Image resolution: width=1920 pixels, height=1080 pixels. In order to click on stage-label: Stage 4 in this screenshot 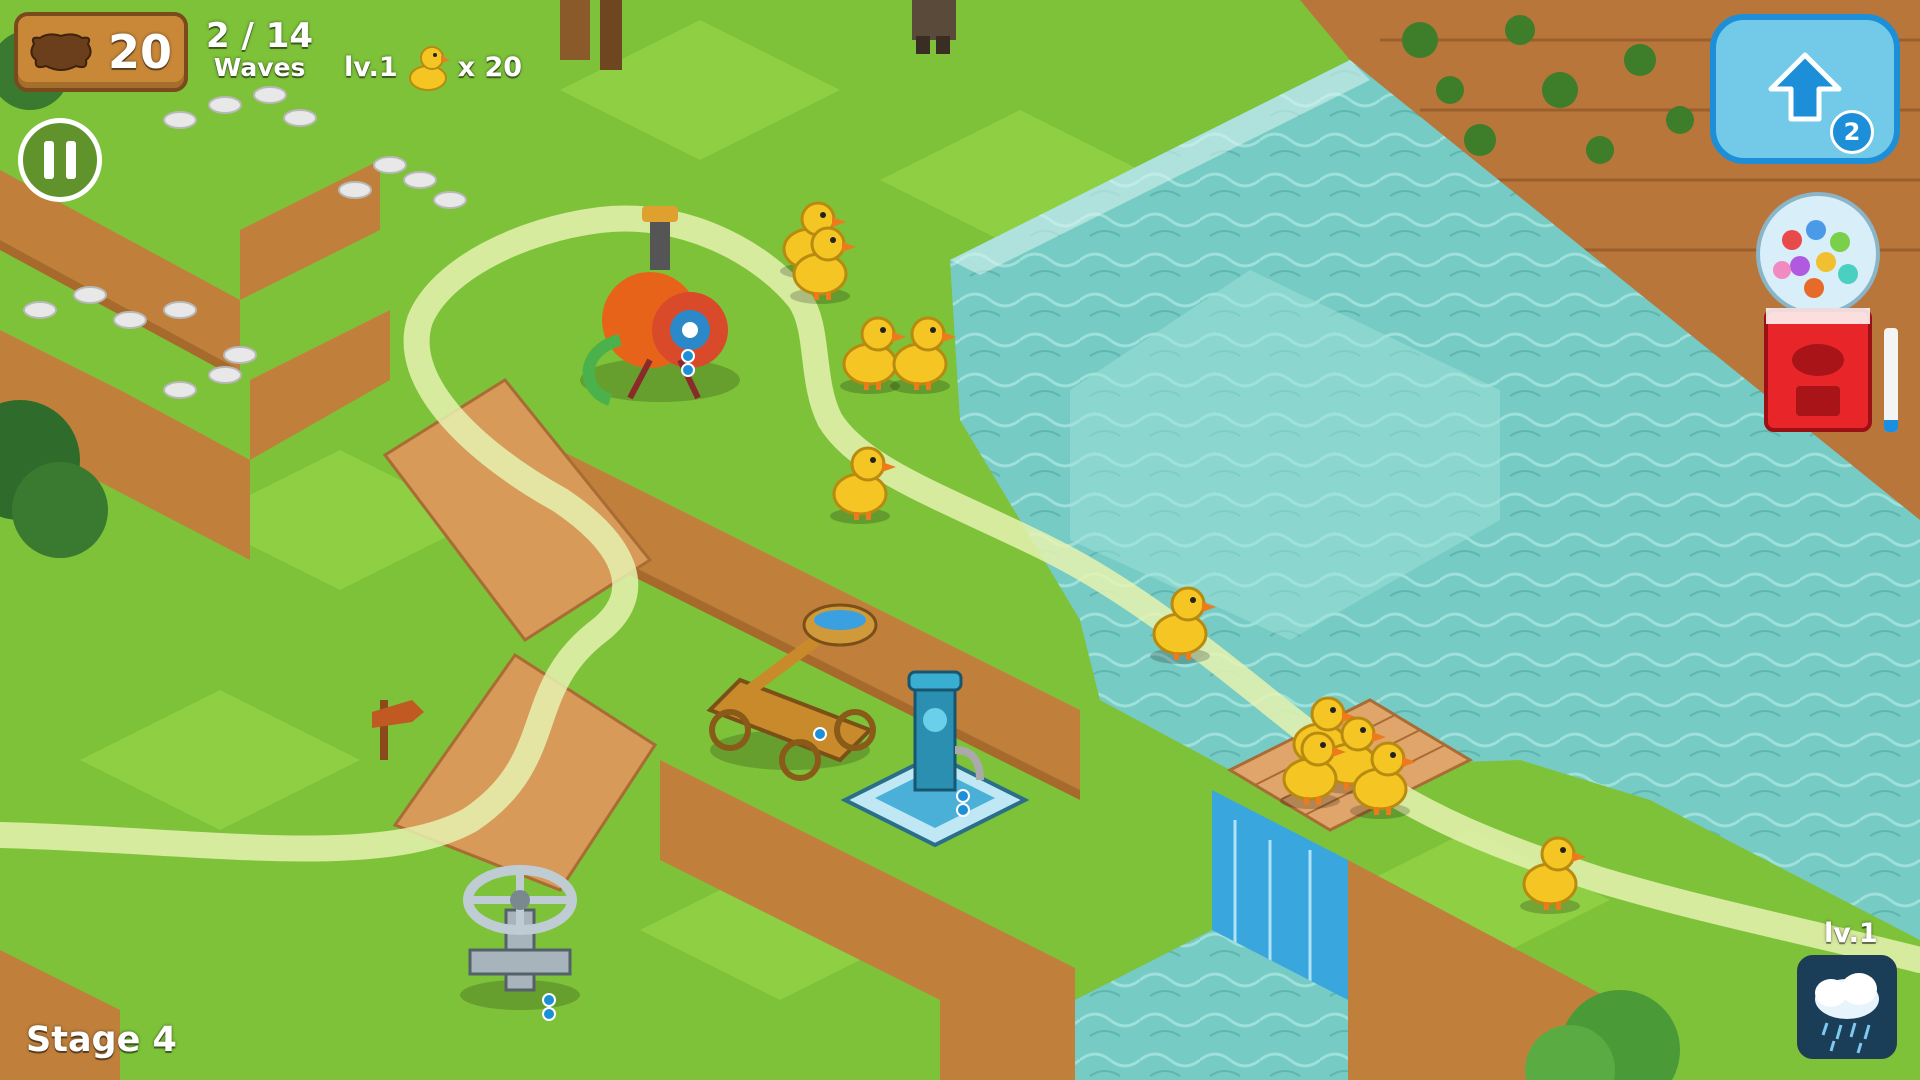, I will do `click(101, 1040)`.